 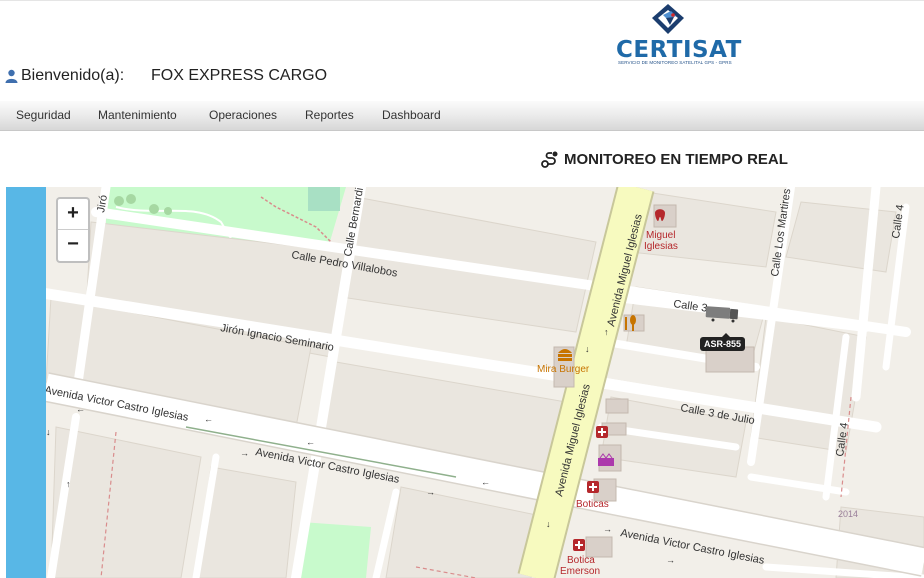 I want to click on pharmacy-icon-boticas, so click(x=593, y=487).